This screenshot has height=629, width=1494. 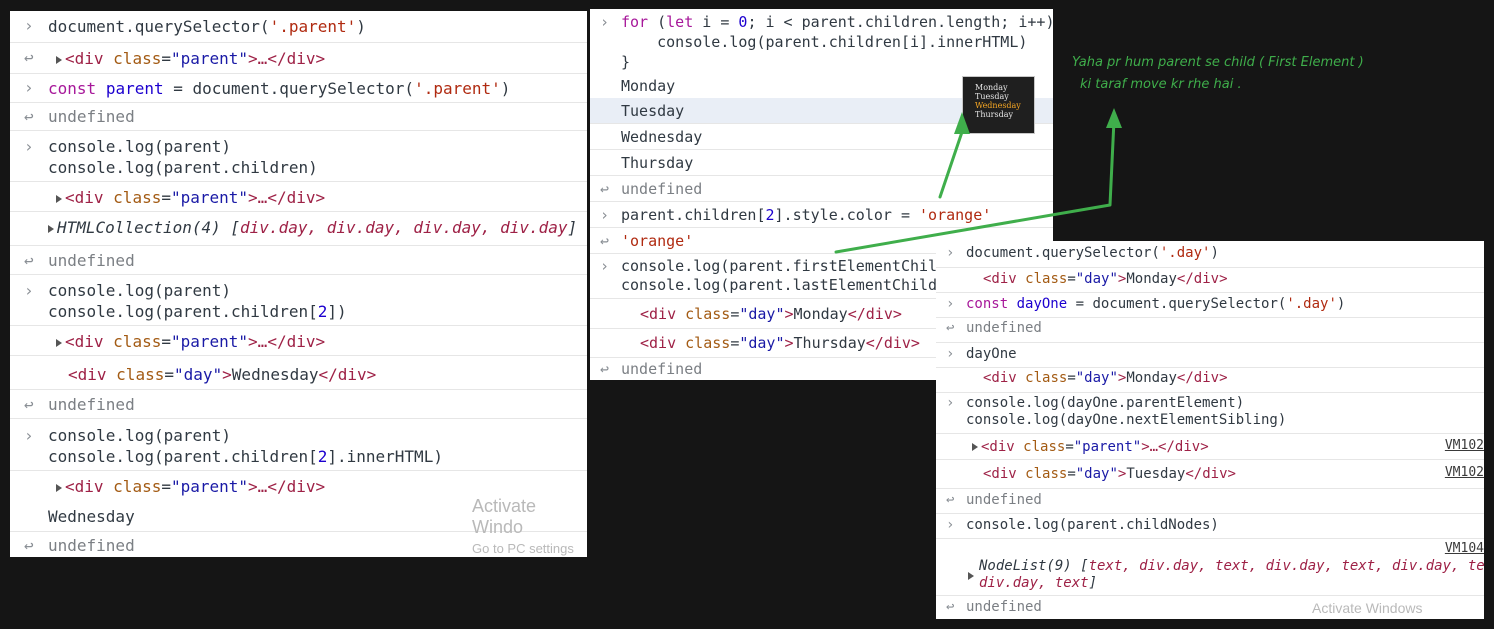 I want to click on annotation-arrows, so click(x=978, y=181).